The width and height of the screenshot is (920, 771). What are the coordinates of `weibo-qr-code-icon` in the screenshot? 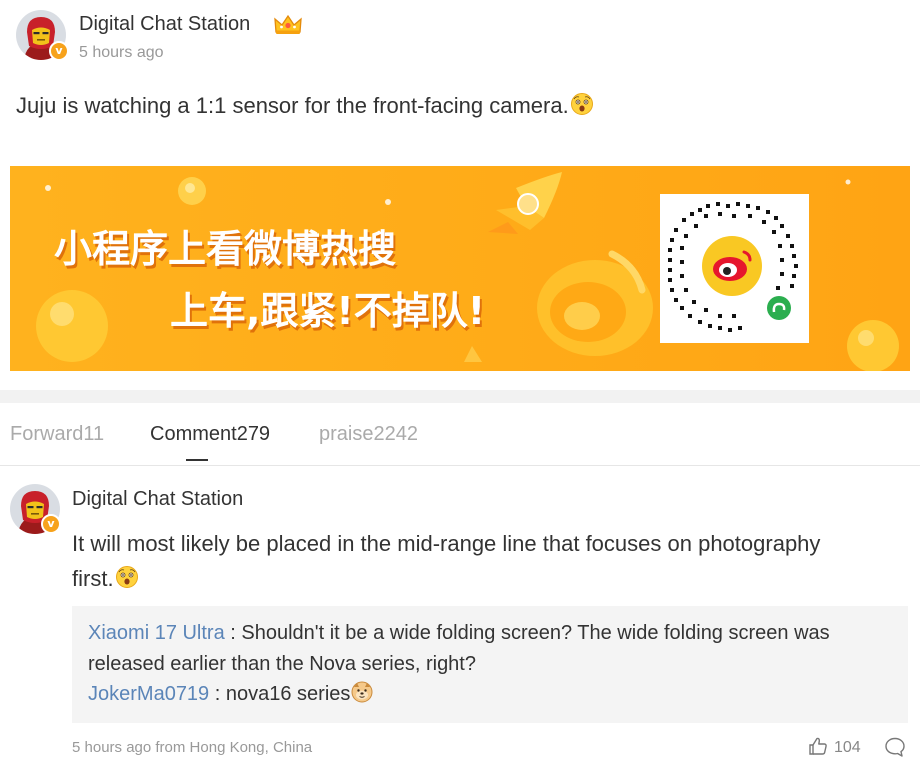 It's located at (734, 268).